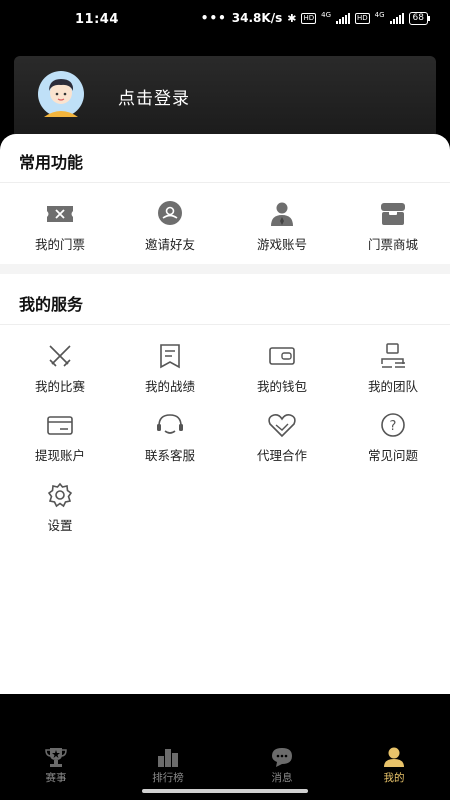 This screenshot has height=800, width=450. What do you see at coordinates (169, 455) in the screenshot?
I see `customer-service-label: 联系客服` at bounding box center [169, 455].